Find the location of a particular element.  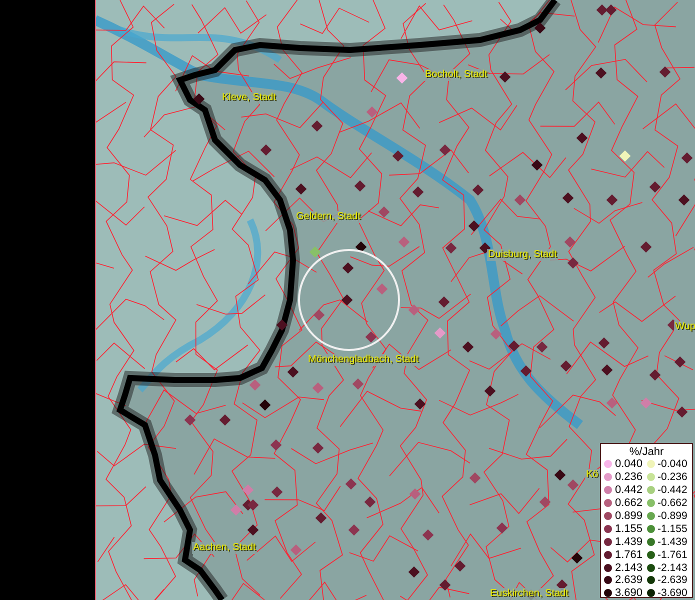

legend-value: -3.690 is located at coordinates (673, 593).